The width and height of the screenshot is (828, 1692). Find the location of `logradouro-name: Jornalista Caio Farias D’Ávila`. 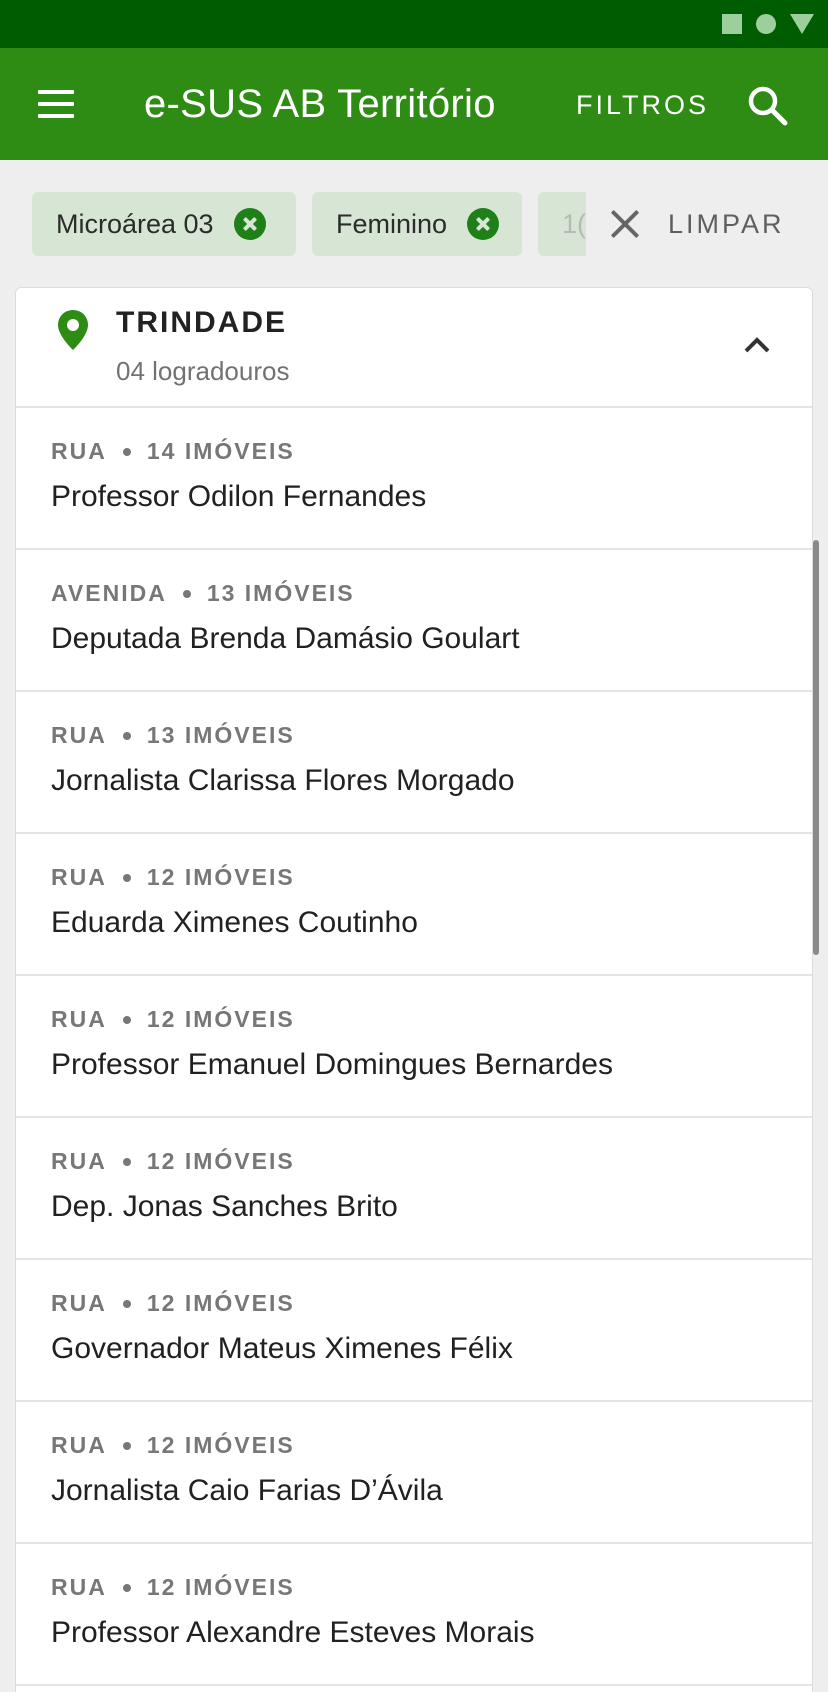

logradouro-name: Jornalista Caio Farias D’Ávila is located at coordinates (247, 1490).